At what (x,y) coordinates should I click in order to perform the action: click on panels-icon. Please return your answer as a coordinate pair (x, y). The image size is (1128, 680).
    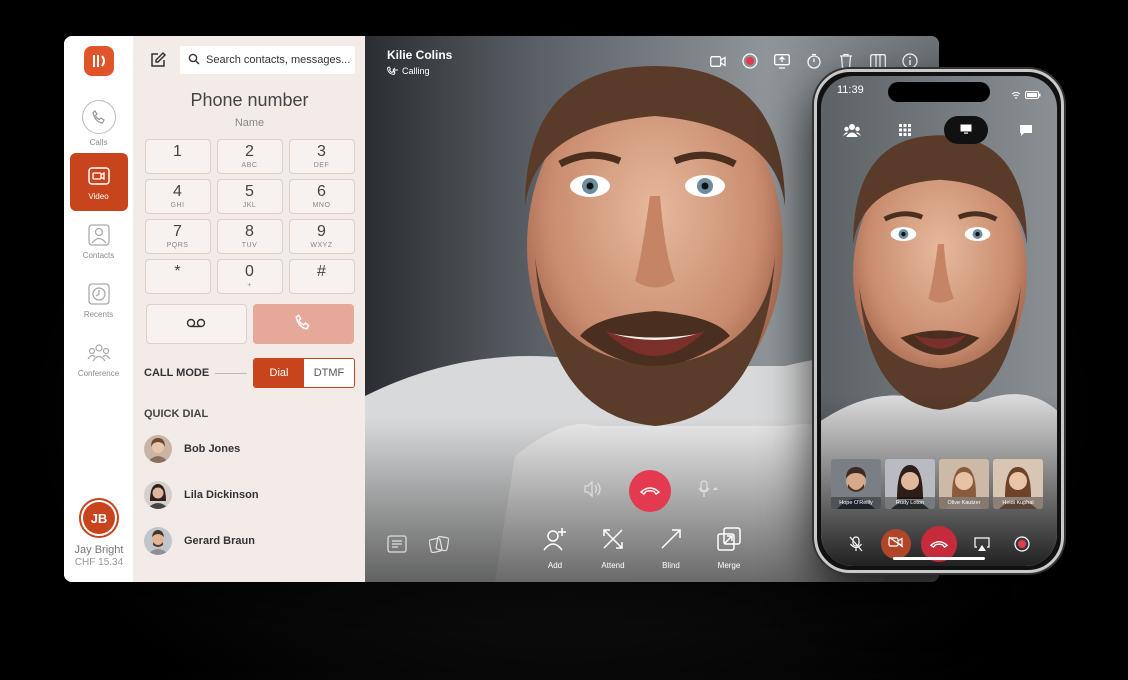
    Looking at the image, I should click on (878, 61).